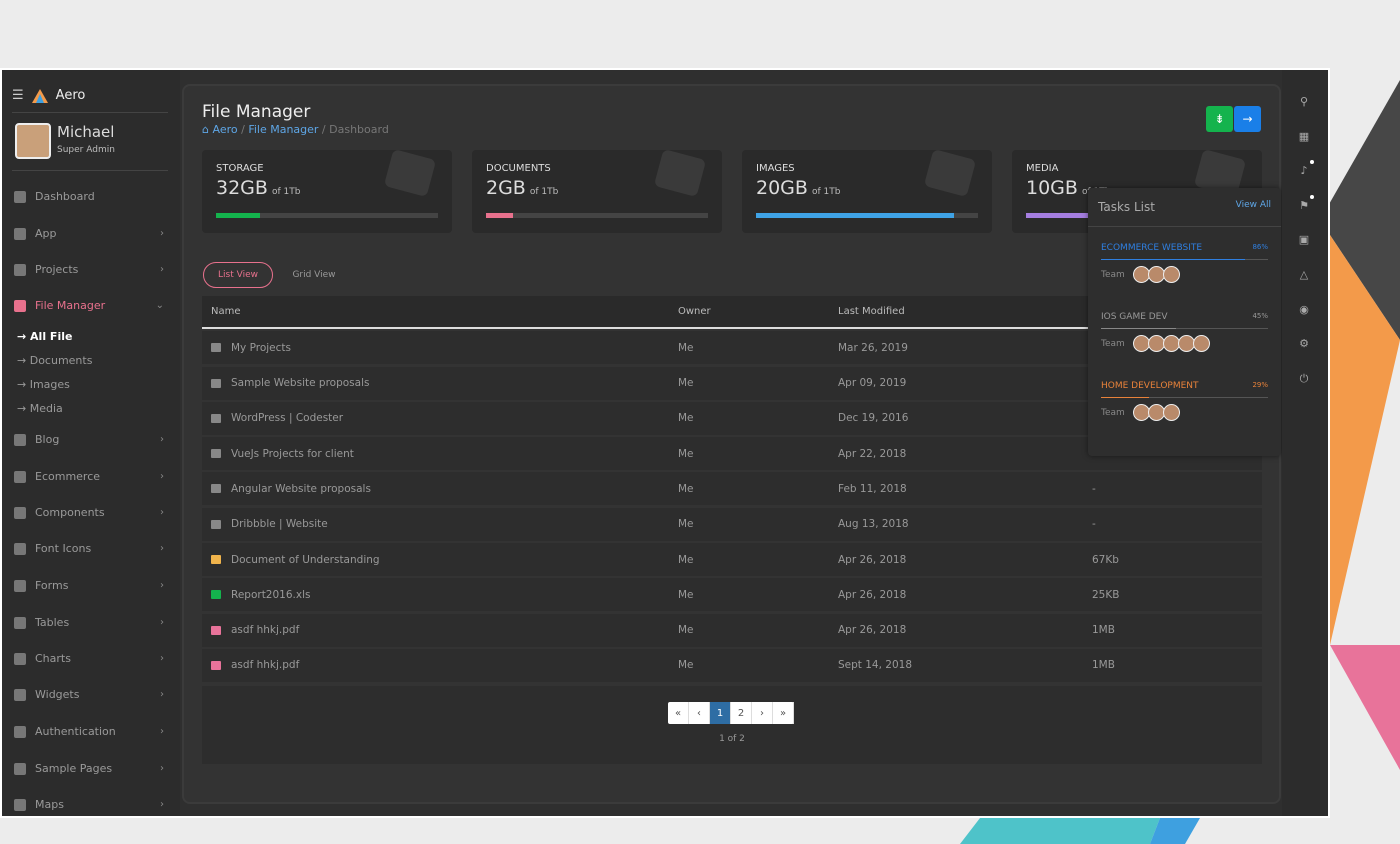 This screenshot has width=1400, height=844. Describe the element at coordinates (89, 269) in the screenshot. I see `sidebar-item-projects: Projects ›` at that location.